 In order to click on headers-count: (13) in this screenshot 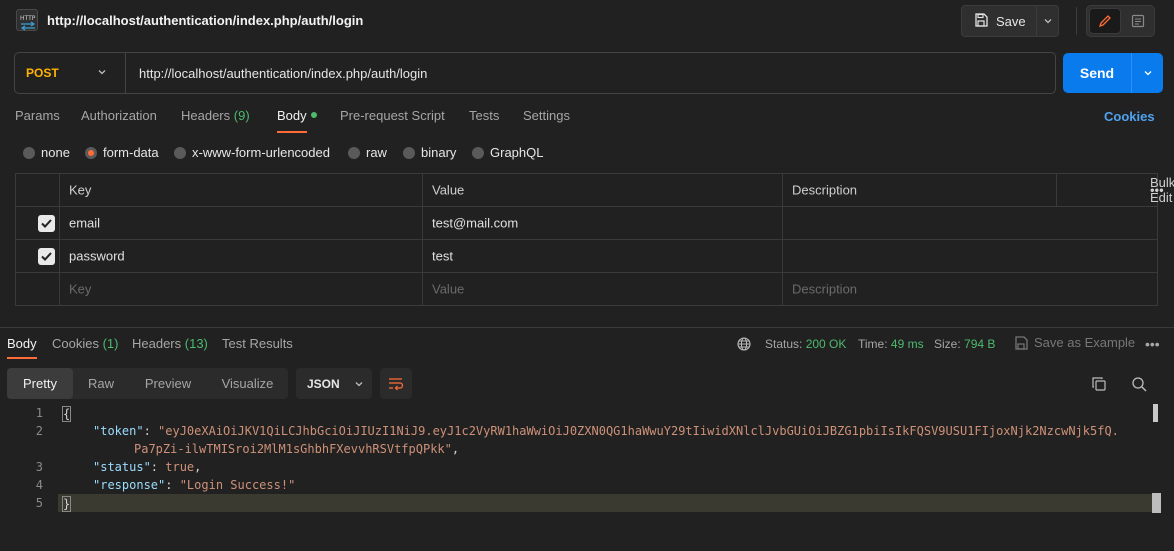, I will do `click(196, 343)`.